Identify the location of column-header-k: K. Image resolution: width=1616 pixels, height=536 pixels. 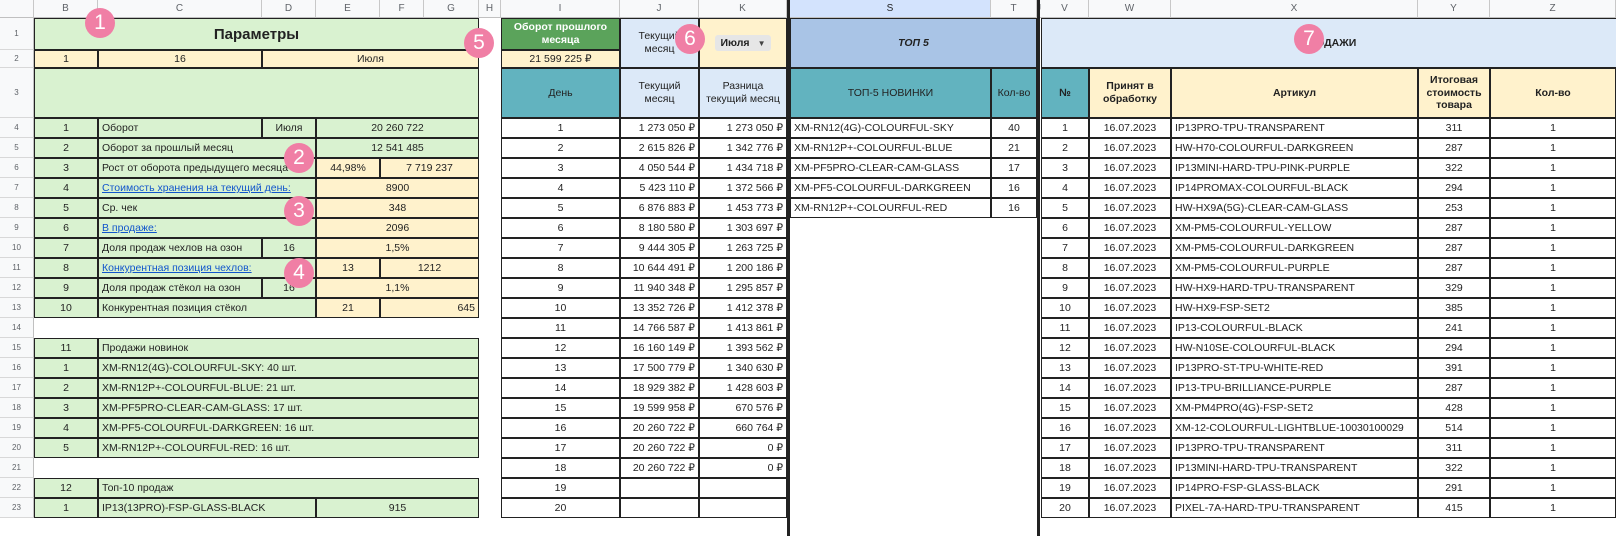
(743, 9).